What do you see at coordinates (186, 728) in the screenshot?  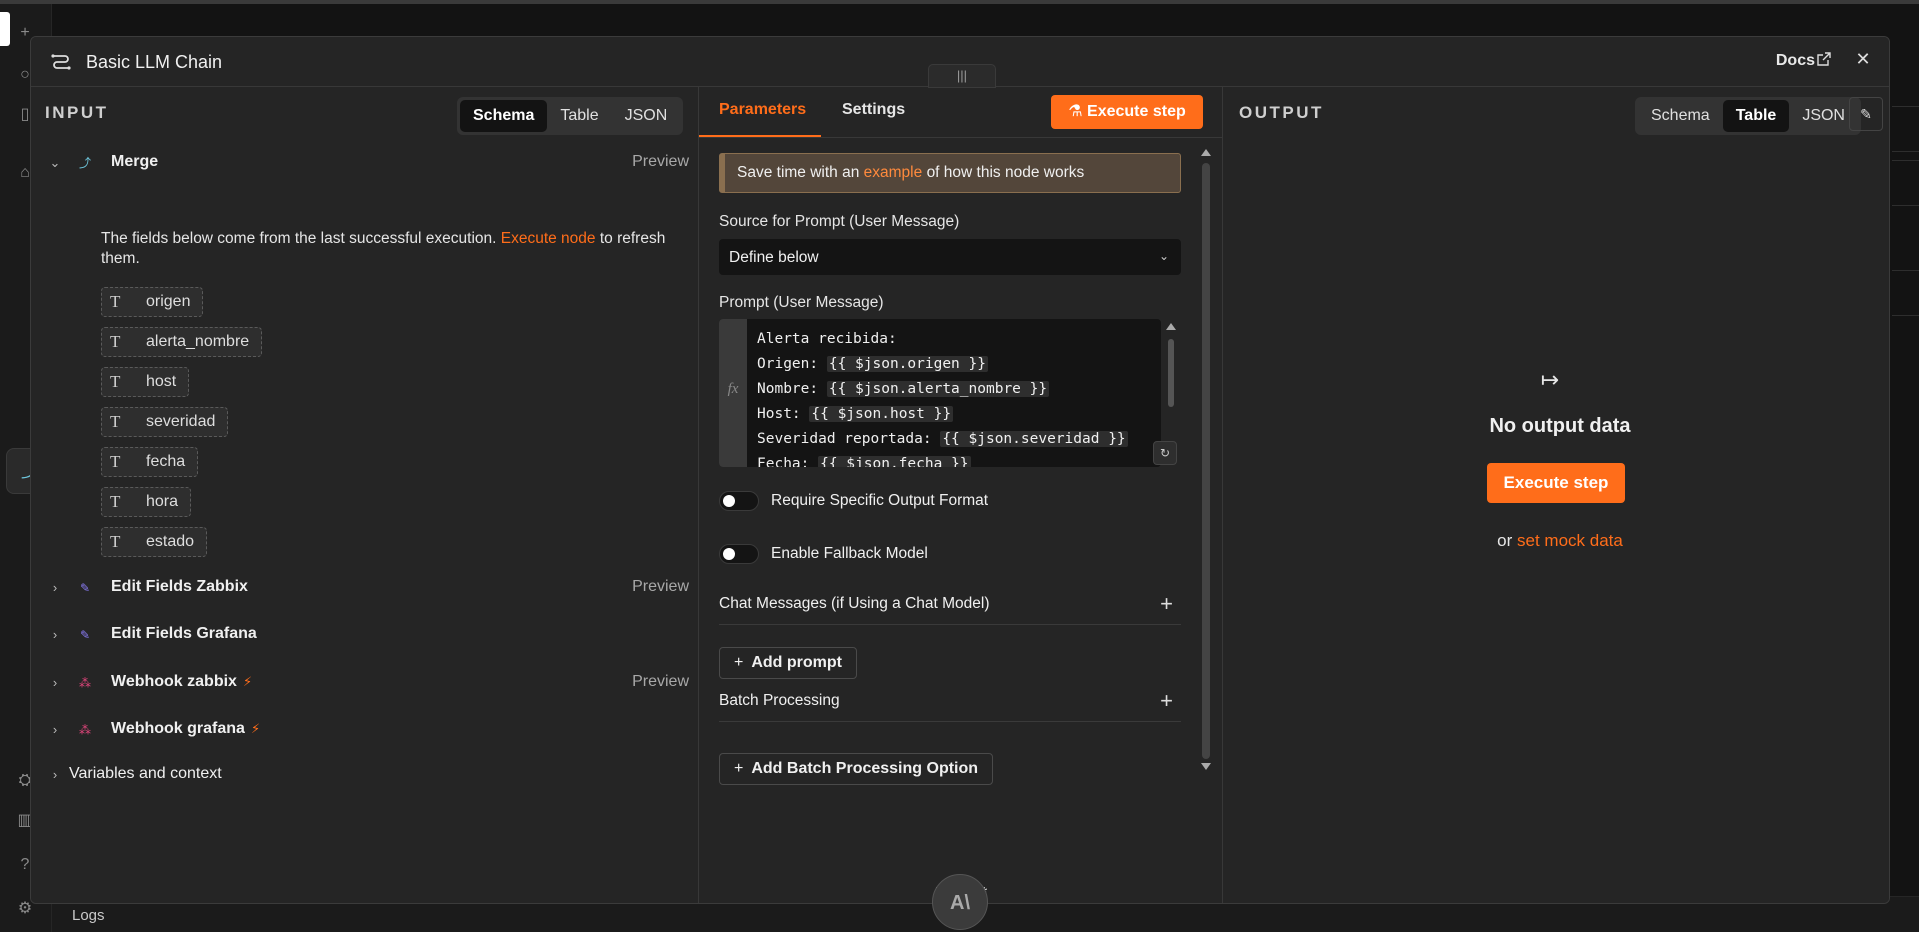 I see `node-name: Webhook grafana ⚡` at bounding box center [186, 728].